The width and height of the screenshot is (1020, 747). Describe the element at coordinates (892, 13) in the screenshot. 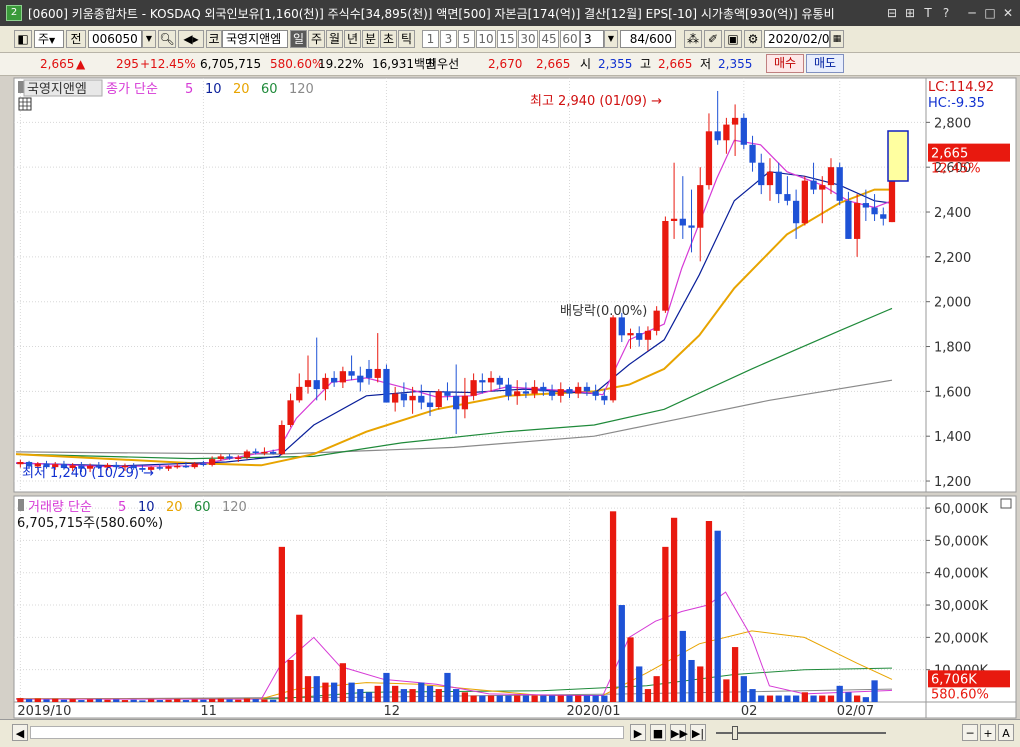

I see `window-tile-icon: ⊟` at that location.